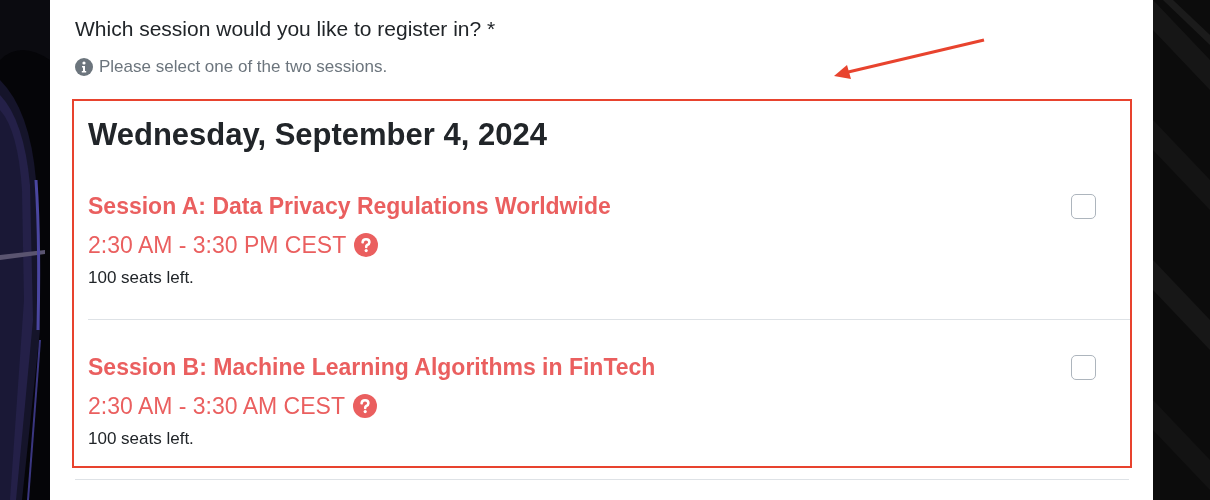  What do you see at coordinates (243, 67) in the screenshot?
I see `hint-text: Please select one of the two sessions.` at bounding box center [243, 67].